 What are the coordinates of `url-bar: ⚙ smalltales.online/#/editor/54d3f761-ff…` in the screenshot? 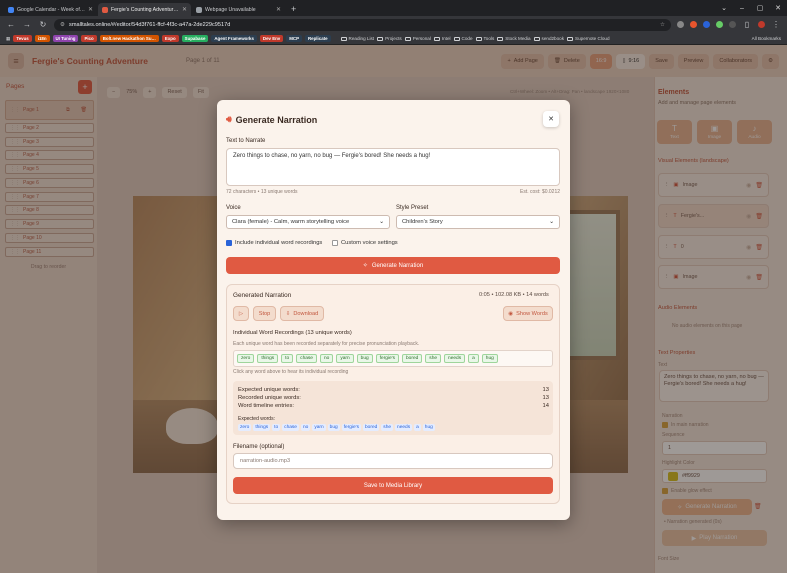 It's located at (362, 24).